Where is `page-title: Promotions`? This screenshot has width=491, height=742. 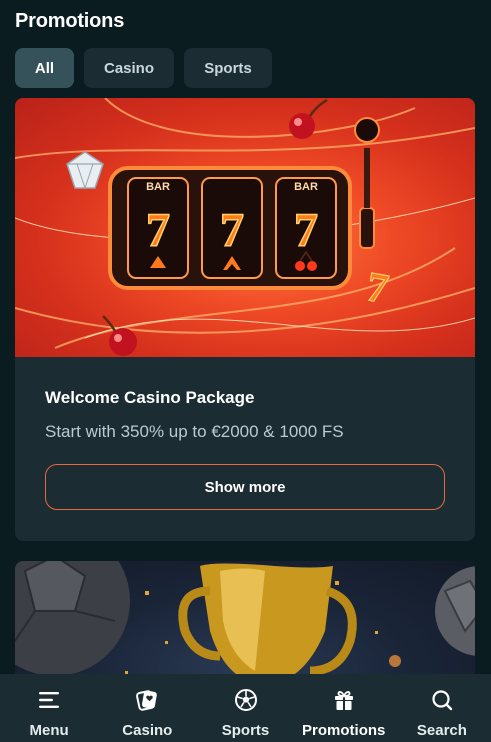 page-title: Promotions is located at coordinates (70, 21).